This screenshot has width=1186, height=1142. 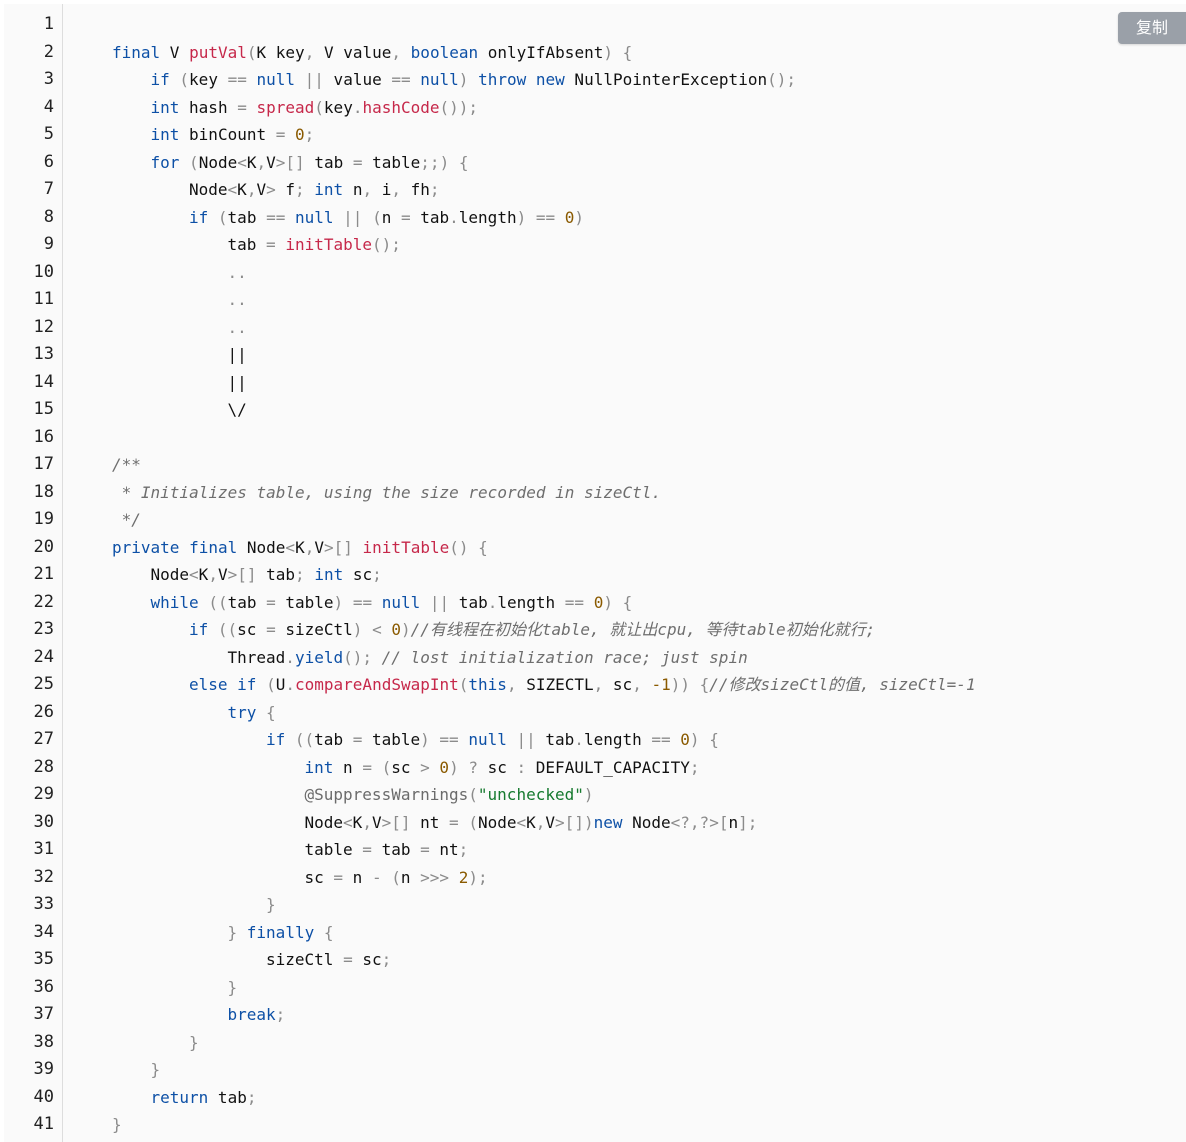 What do you see at coordinates (280, 52) in the screenshot?
I see `code-token: K key` at bounding box center [280, 52].